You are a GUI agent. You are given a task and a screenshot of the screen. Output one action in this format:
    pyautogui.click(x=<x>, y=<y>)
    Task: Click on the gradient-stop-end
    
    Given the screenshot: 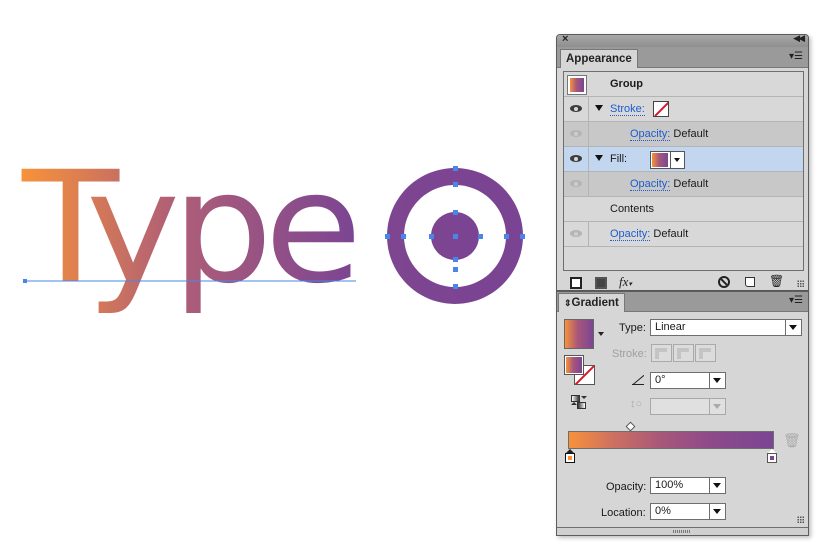 What is the action you would take?
    pyautogui.click(x=772, y=456)
    